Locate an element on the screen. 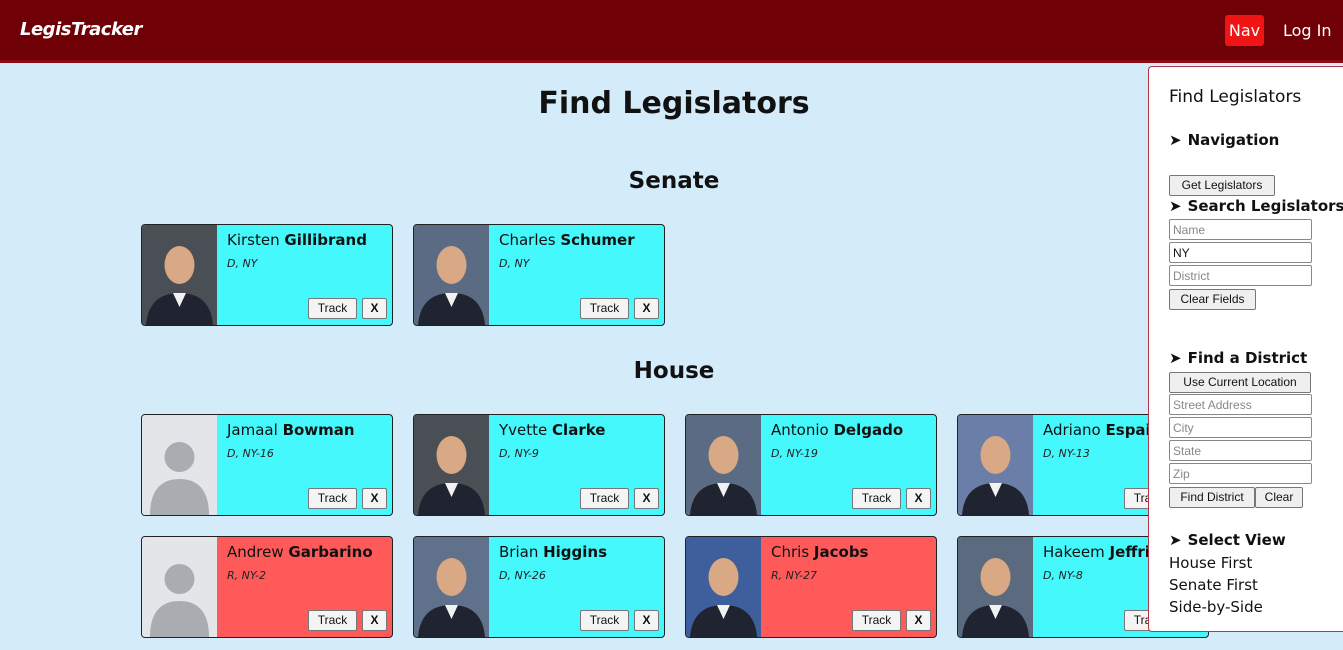 Image resolution: width=1343 pixels, height=650 pixels. legislator-first-name: Brian is located at coordinates (519, 552).